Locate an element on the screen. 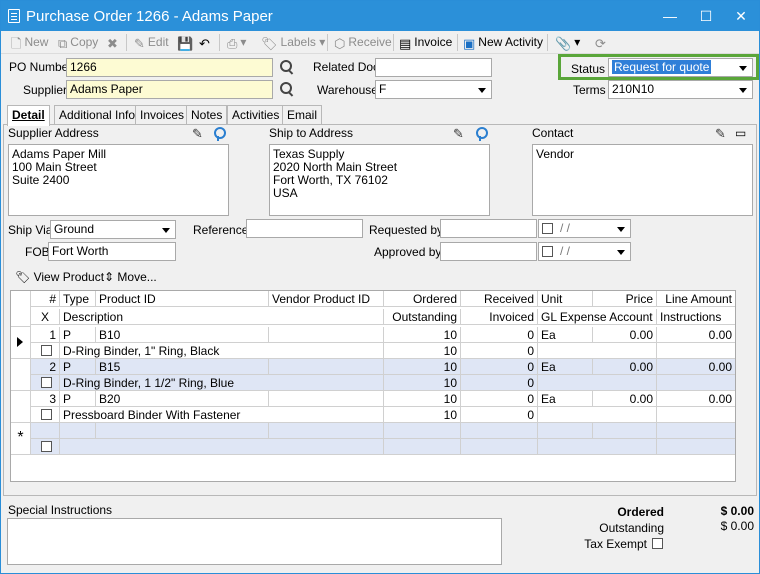 This screenshot has height=574, width=760. cell-ordered is located at coordinates (422, 431).